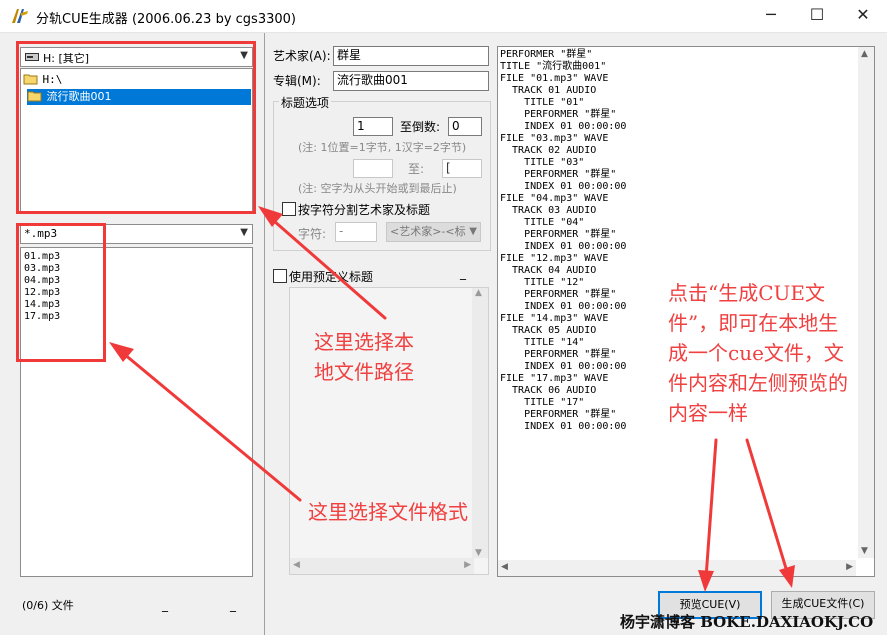 The width and height of the screenshot is (887, 635). I want to click on callout-line: 内容一样, so click(708, 413).